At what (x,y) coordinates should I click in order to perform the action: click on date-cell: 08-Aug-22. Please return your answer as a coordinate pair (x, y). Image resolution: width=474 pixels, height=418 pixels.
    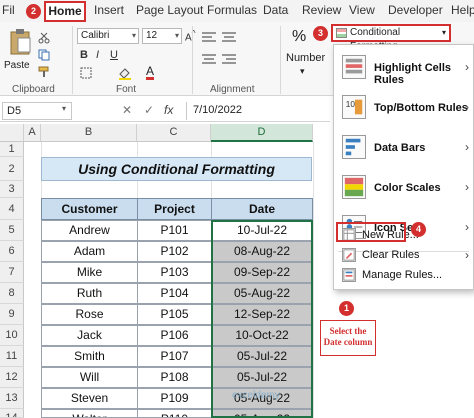
    Looking at the image, I should click on (262, 251).